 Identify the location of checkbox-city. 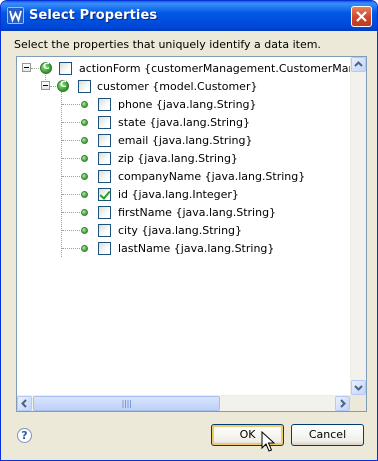
(104, 230).